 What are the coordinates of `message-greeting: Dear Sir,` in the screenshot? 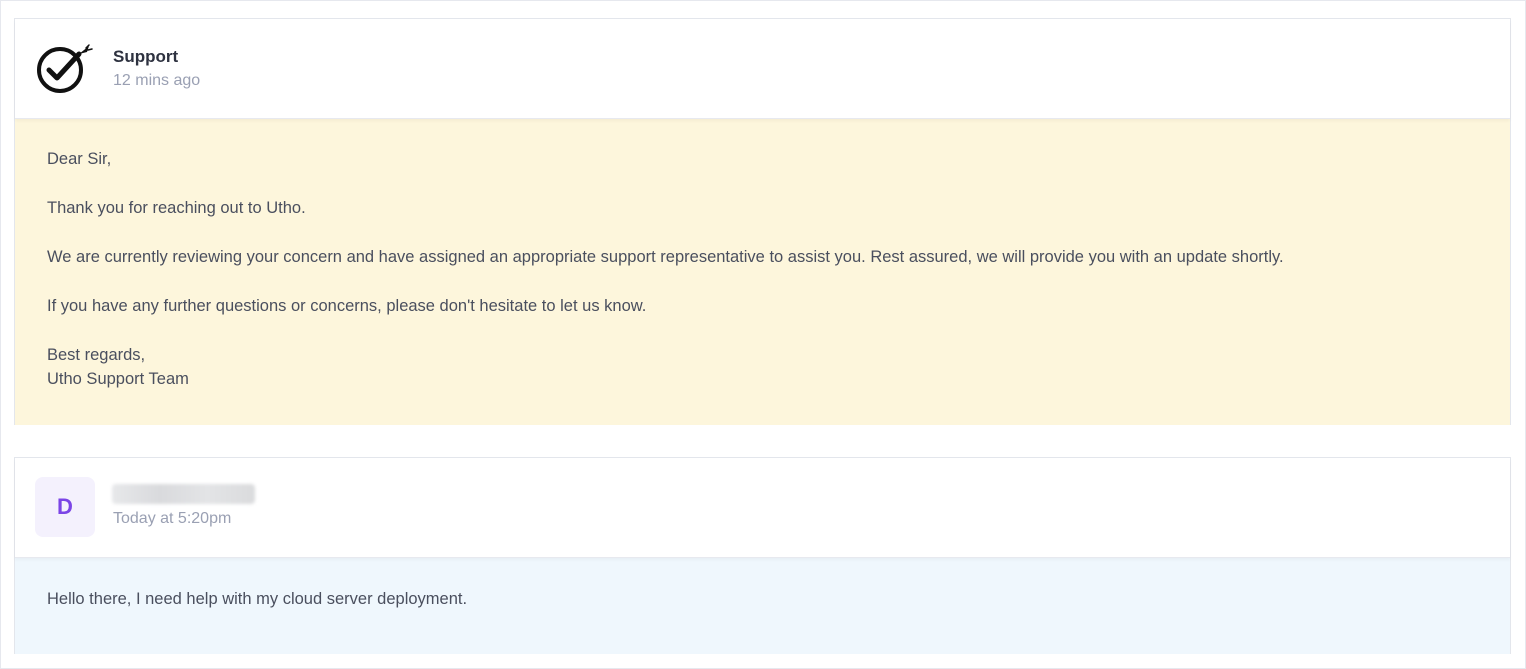 It's located at (79, 159).